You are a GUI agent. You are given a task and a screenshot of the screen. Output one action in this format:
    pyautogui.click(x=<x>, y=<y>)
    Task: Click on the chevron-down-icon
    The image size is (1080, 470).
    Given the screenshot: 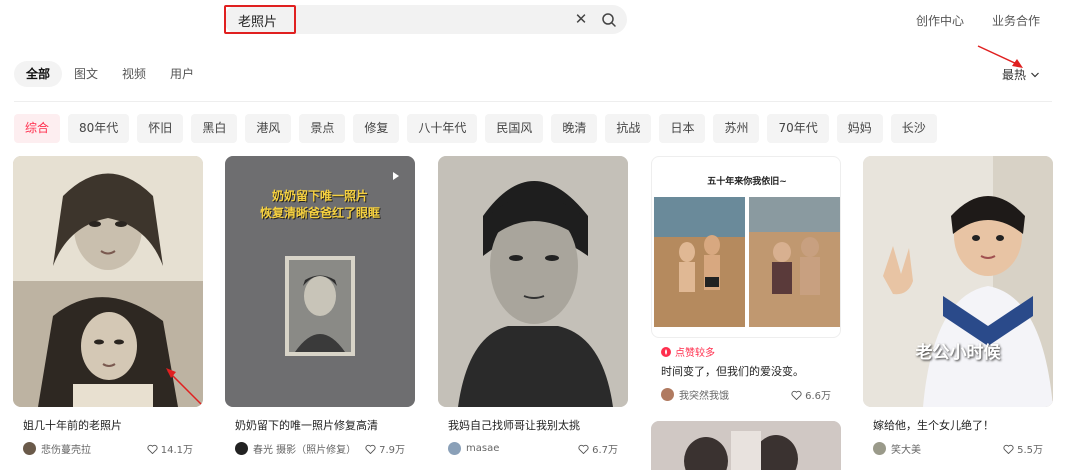 What is the action you would take?
    pyautogui.click(x=1035, y=74)
    